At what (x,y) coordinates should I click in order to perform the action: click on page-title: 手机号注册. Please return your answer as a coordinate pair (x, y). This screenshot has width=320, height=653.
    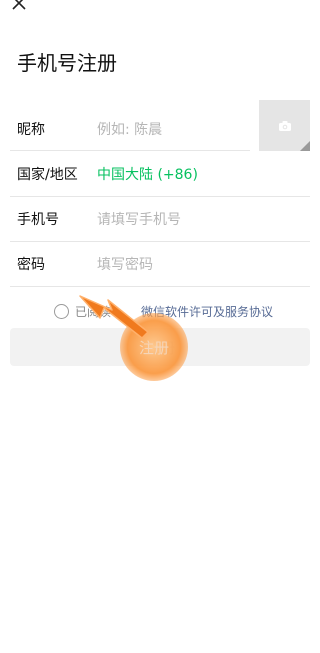
    Looking at the image, I should click on (67, 63).